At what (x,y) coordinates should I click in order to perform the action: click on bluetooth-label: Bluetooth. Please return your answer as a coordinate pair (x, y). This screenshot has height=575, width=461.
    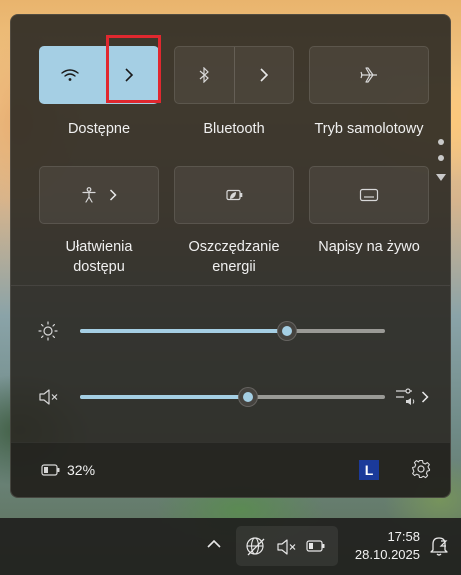
    Looking at the image, I should click on (234, 129).